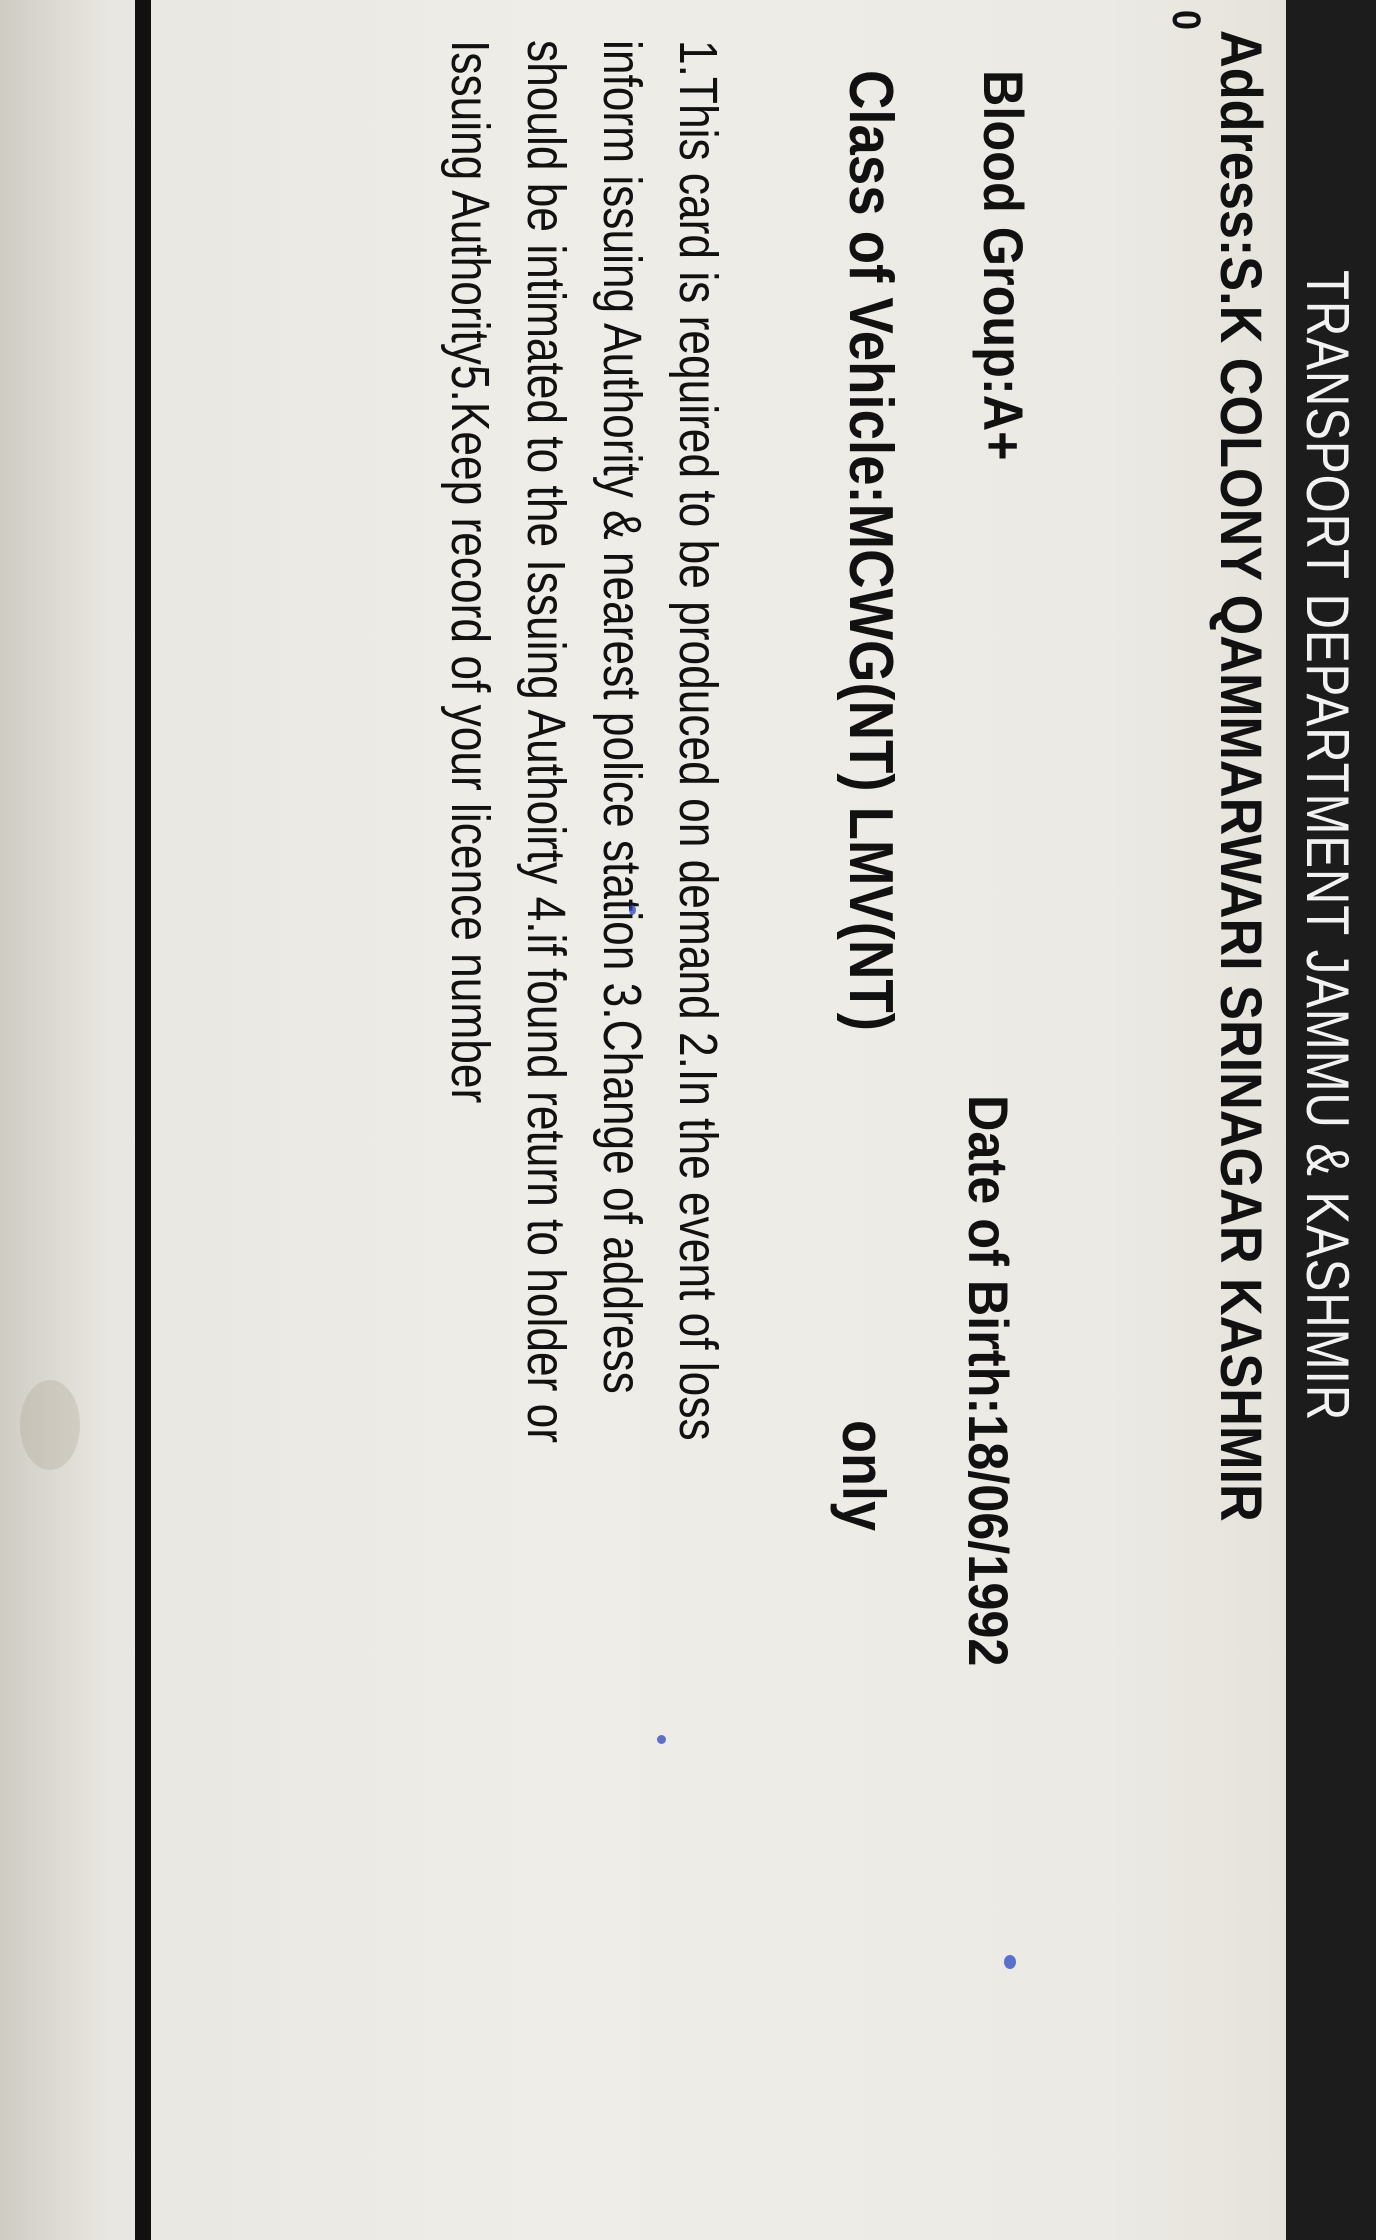 The image size is (1376, 2240). I want to click on date-of-birth: Date of Birth:18/06/1992, so click(988, 1381).